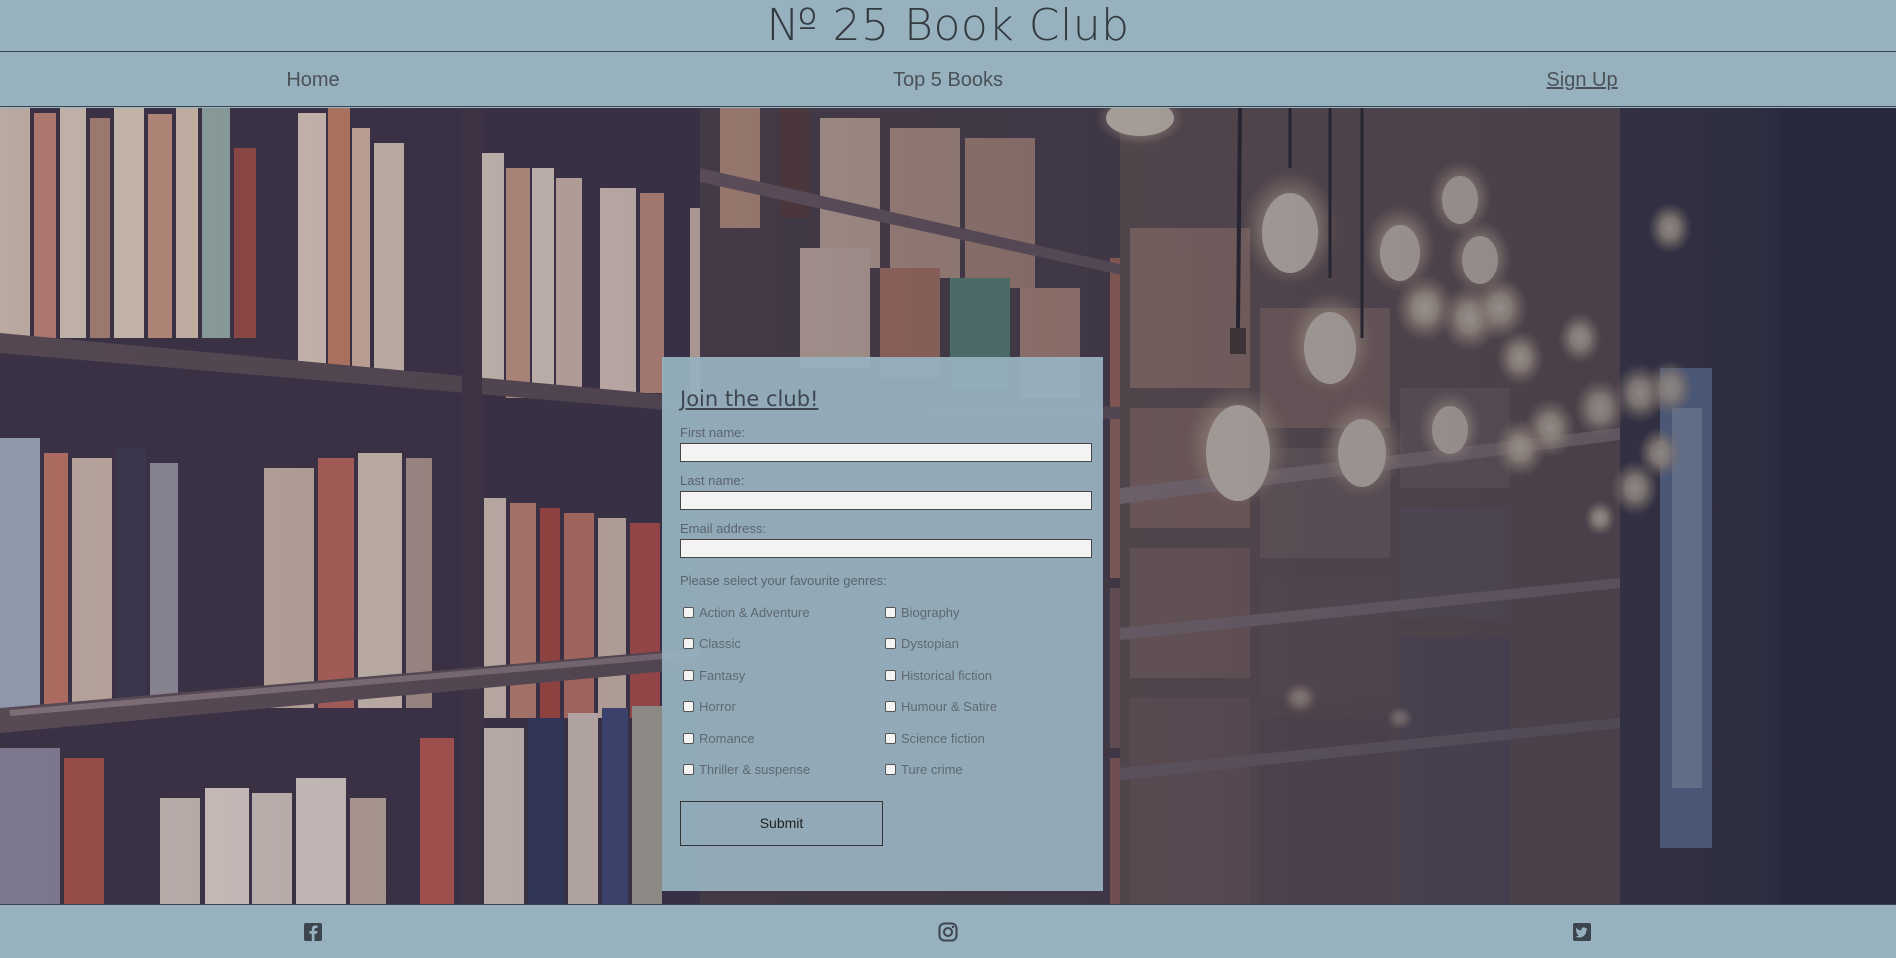 Image resolution: width=1896 pixels, height=958 pixels. I want to click on last-name-group: Last name:, so click(886, 491).